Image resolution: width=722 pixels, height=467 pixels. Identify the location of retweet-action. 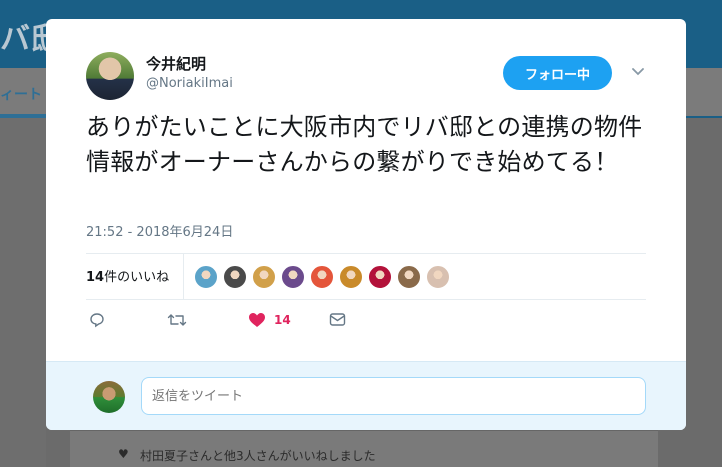
(177, 320).